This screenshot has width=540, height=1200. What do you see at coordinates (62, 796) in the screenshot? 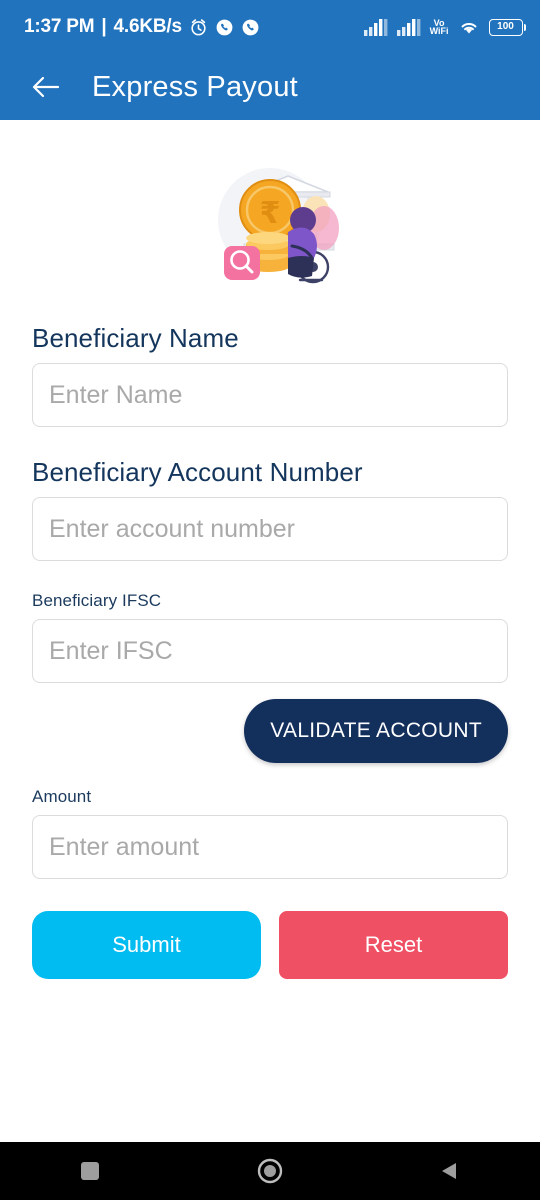
I see `amount-label: Amount` at bounding box center [62, 796].